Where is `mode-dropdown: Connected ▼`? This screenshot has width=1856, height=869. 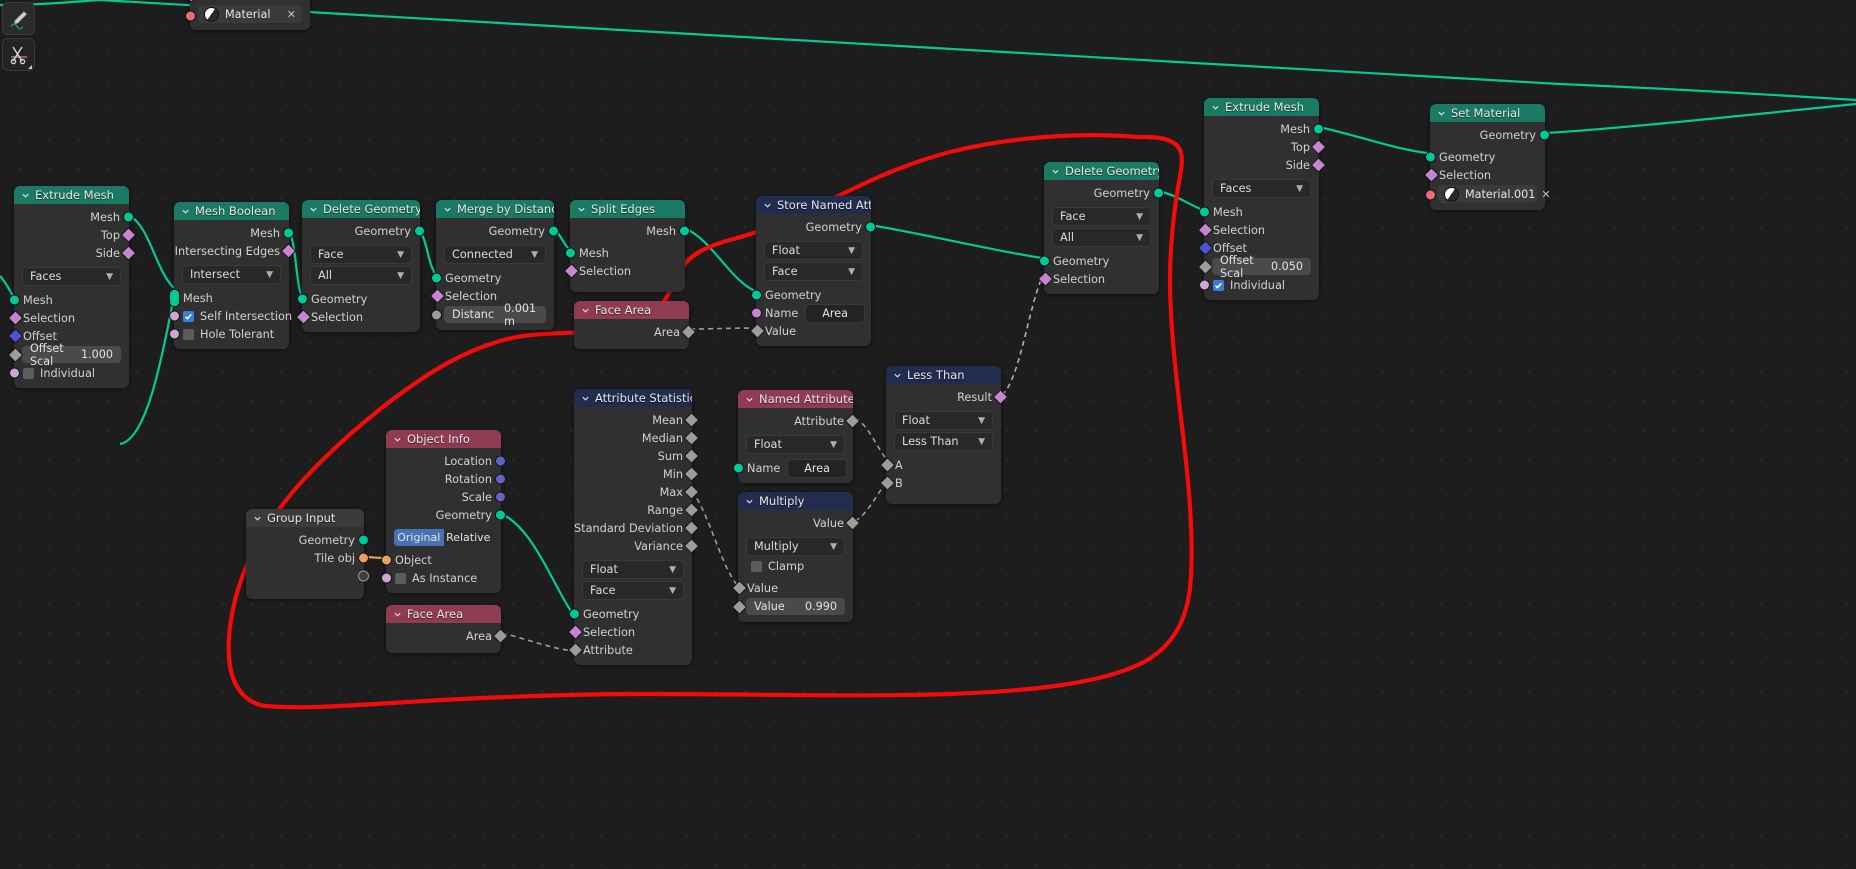 mode-dropdown: Connected ▼ is located at coordinates (495, 254).